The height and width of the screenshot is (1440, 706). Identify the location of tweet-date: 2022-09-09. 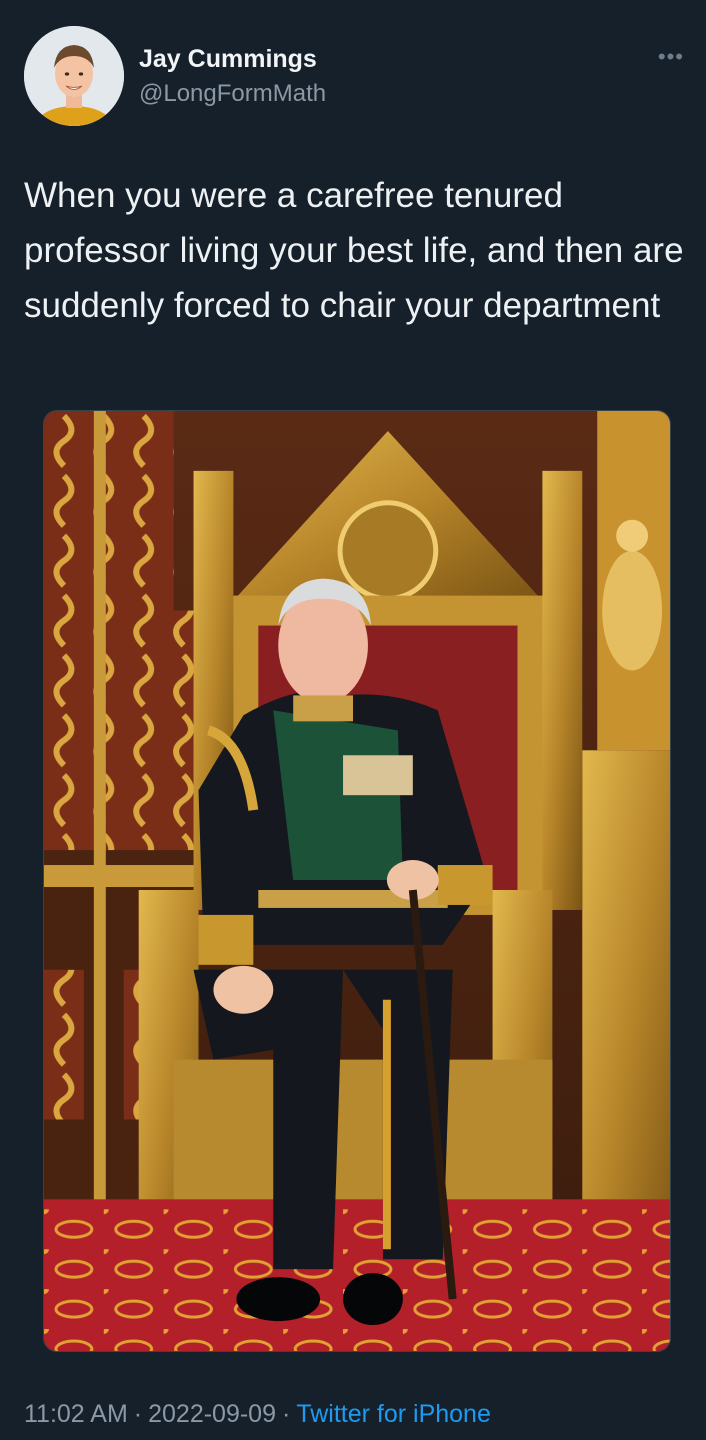
(212, 1414).